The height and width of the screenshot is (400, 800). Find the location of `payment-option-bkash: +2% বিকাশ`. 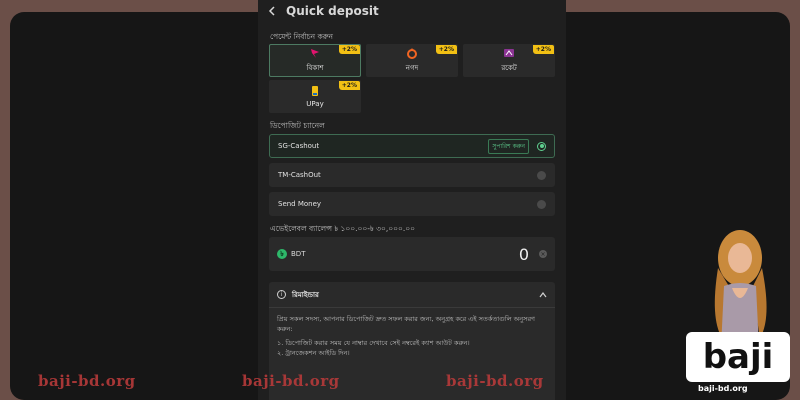

payment-option-bkash: +2% বিকাশ is located at coordinates (315, 60).